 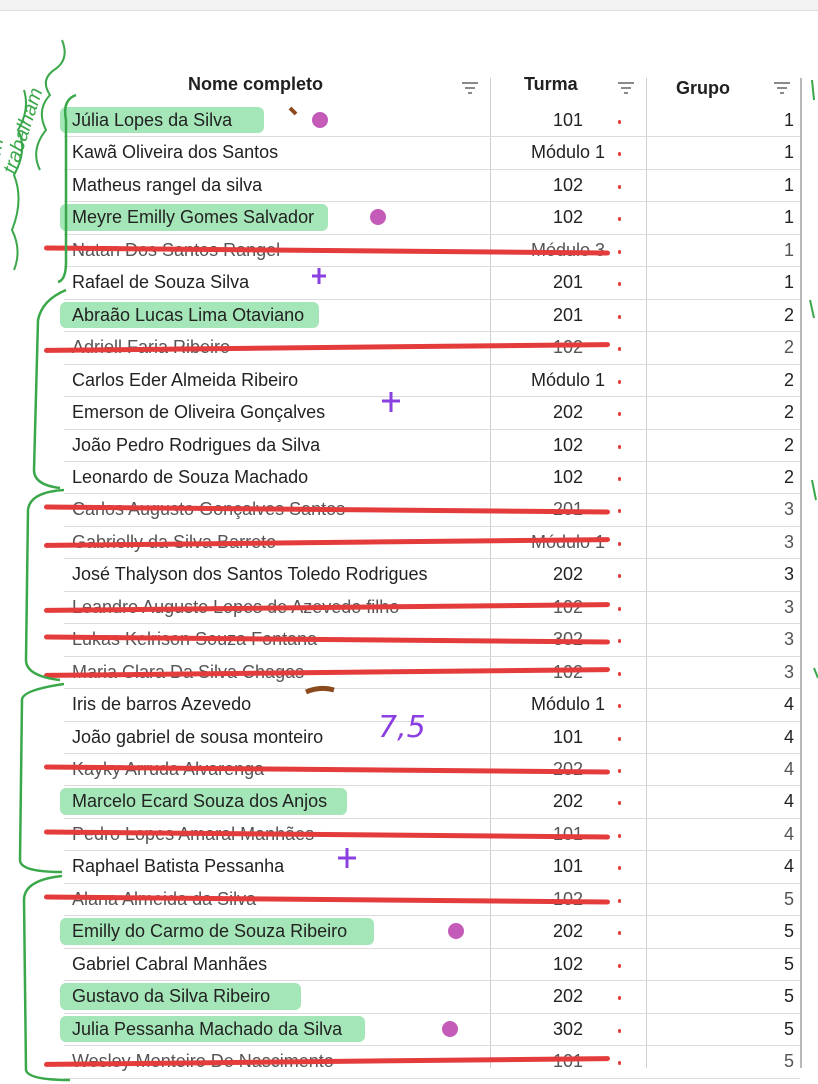 I want to click on handwritten-score: 7,5, so click(x=402, y=727).